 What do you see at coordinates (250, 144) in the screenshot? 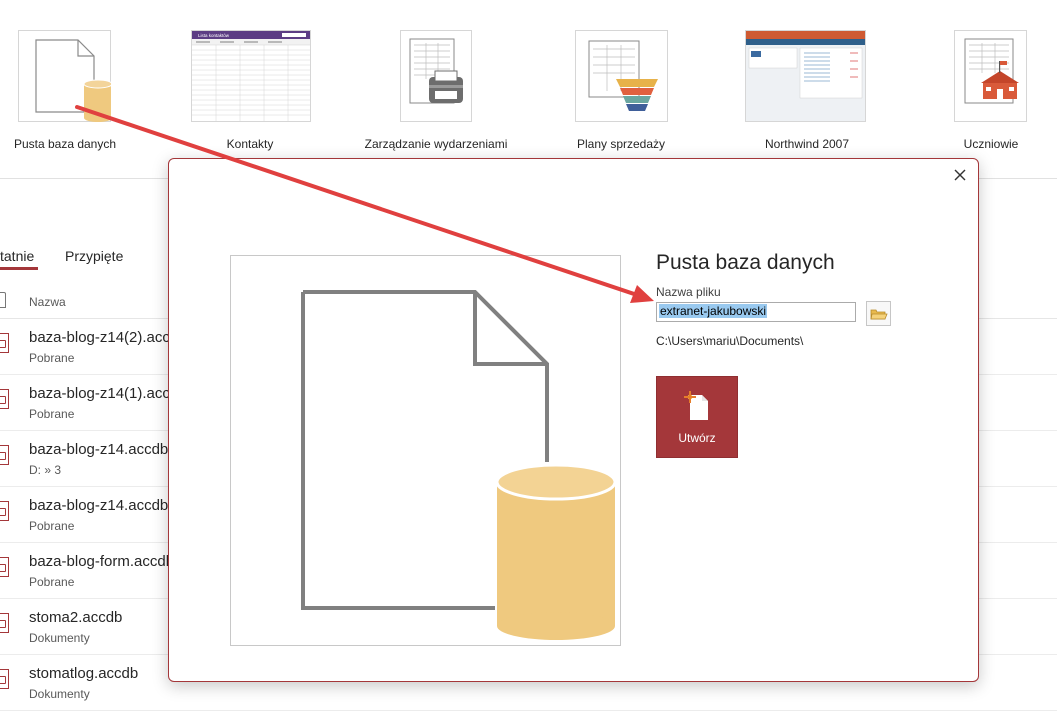
I see `template-label: Kontakty` at bounding box center [250, 144].